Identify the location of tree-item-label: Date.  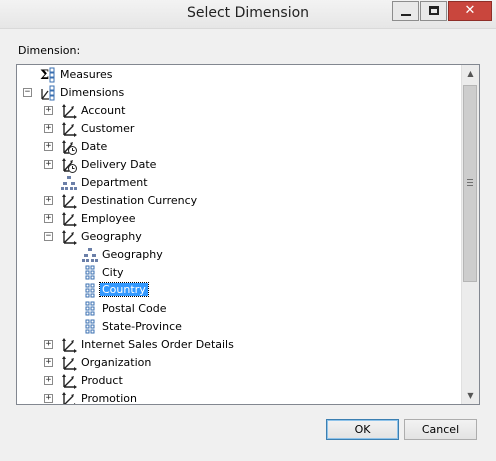
(94, 146).